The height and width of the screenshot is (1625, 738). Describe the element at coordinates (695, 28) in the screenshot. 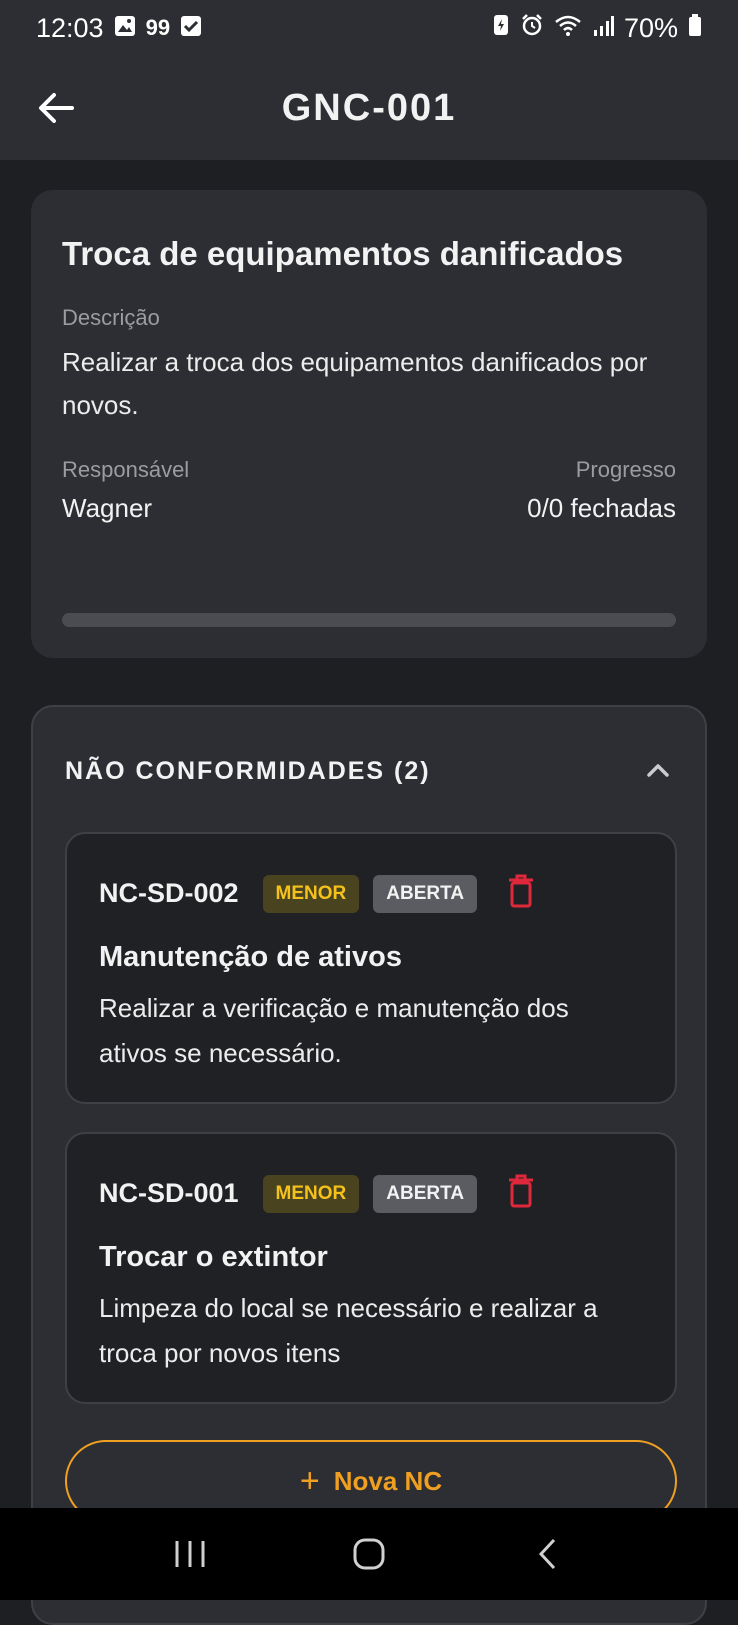

I see `battery-icon` at that location.